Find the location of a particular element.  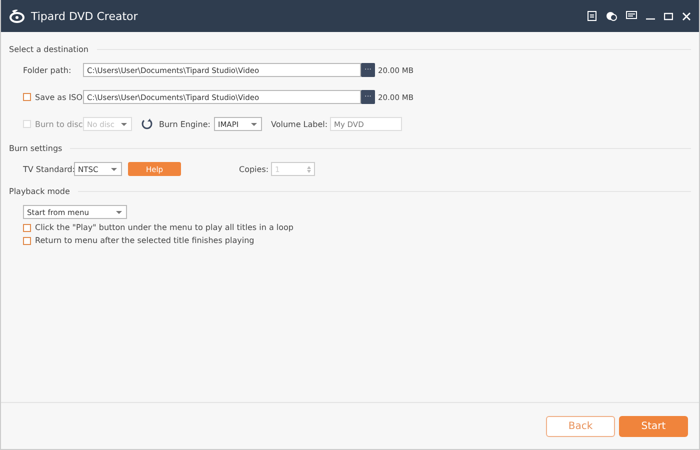

field-label: Folder path: is located at coordinates (47, 70).